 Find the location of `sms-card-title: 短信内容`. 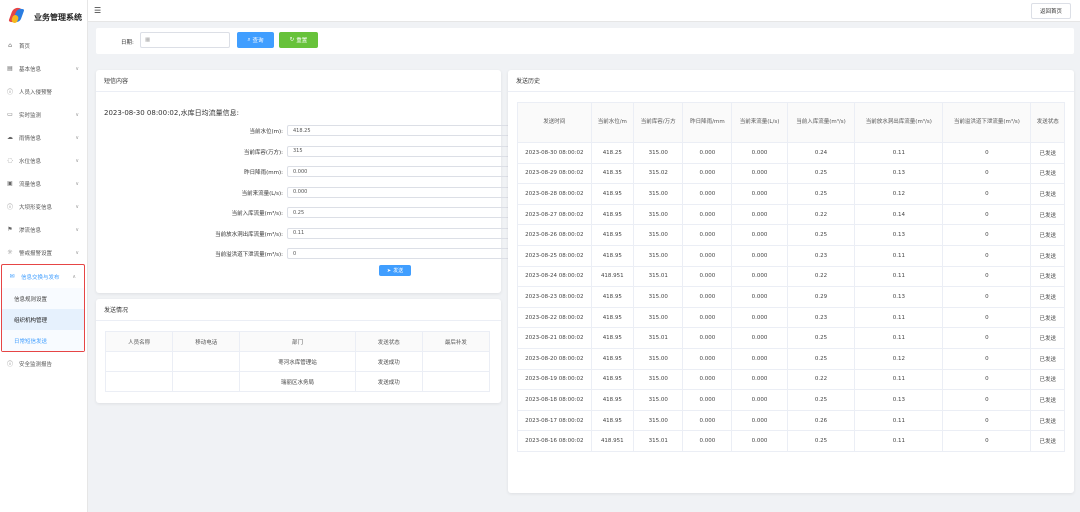

sms-card-title: 短信内容 is located at coordinates (298, 81).